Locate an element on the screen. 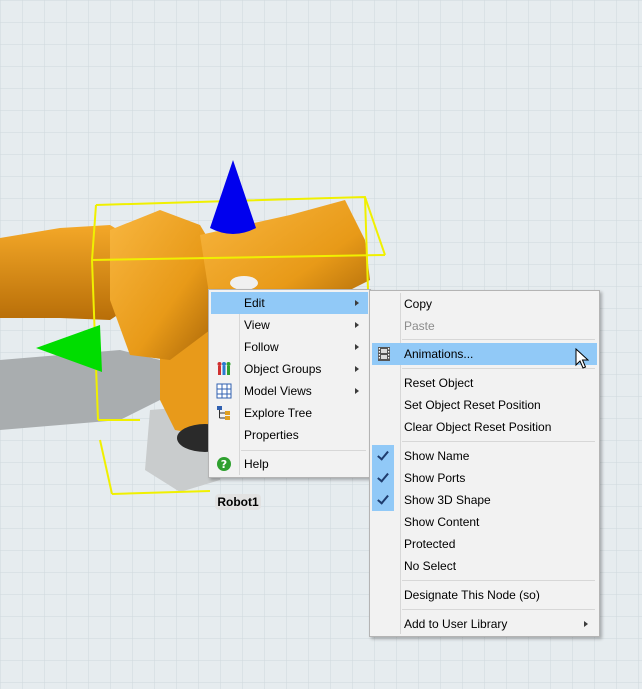 The image size is (642, 689). object-name-label: Robot1 is located at coordinates (238, 502).